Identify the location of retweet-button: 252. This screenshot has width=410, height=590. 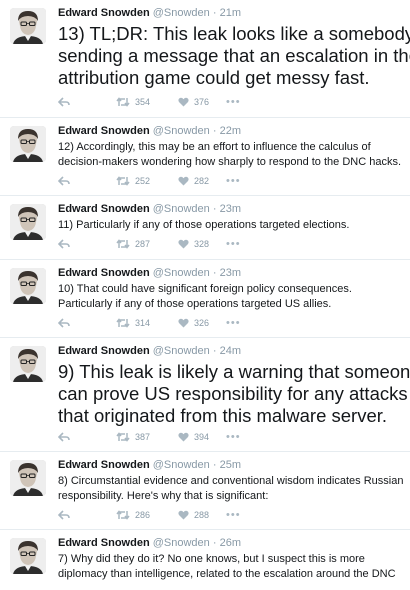
(147, 181).